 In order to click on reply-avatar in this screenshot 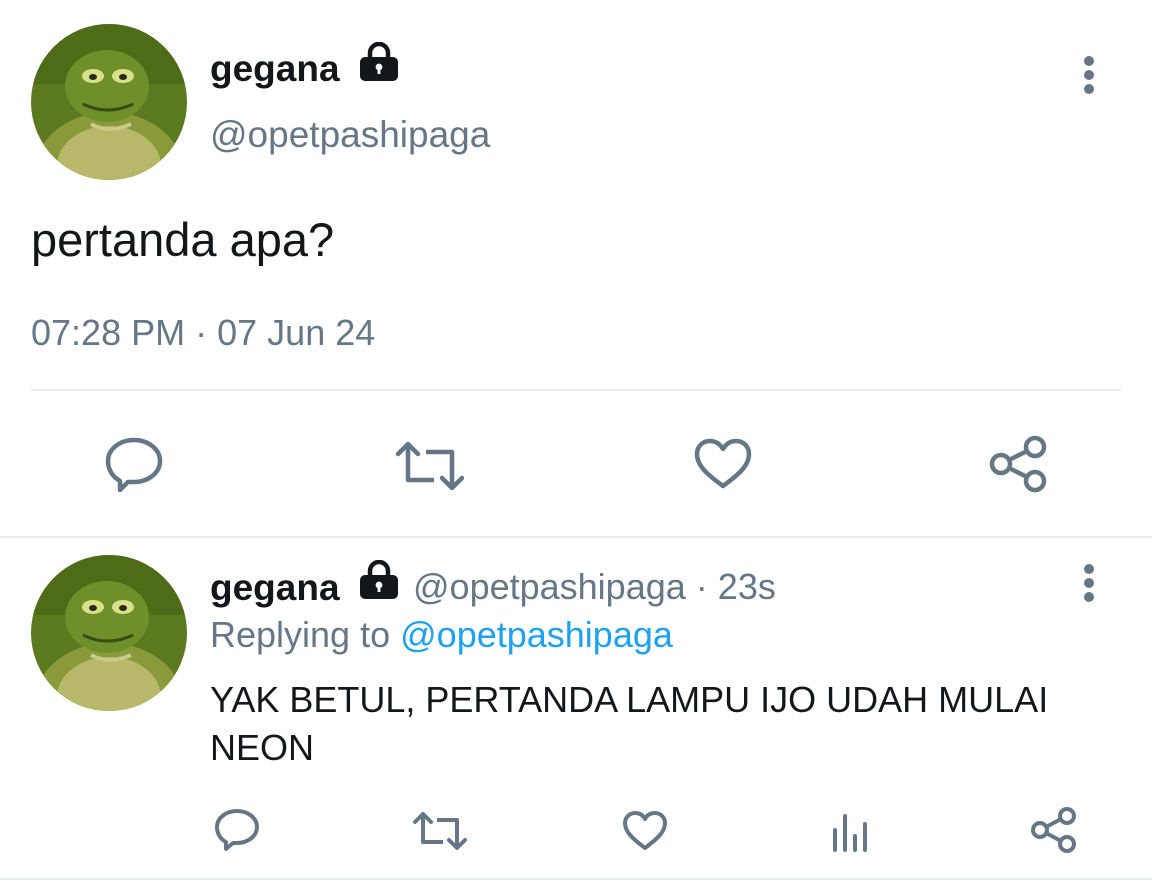, I will do `click(109, 633)`.